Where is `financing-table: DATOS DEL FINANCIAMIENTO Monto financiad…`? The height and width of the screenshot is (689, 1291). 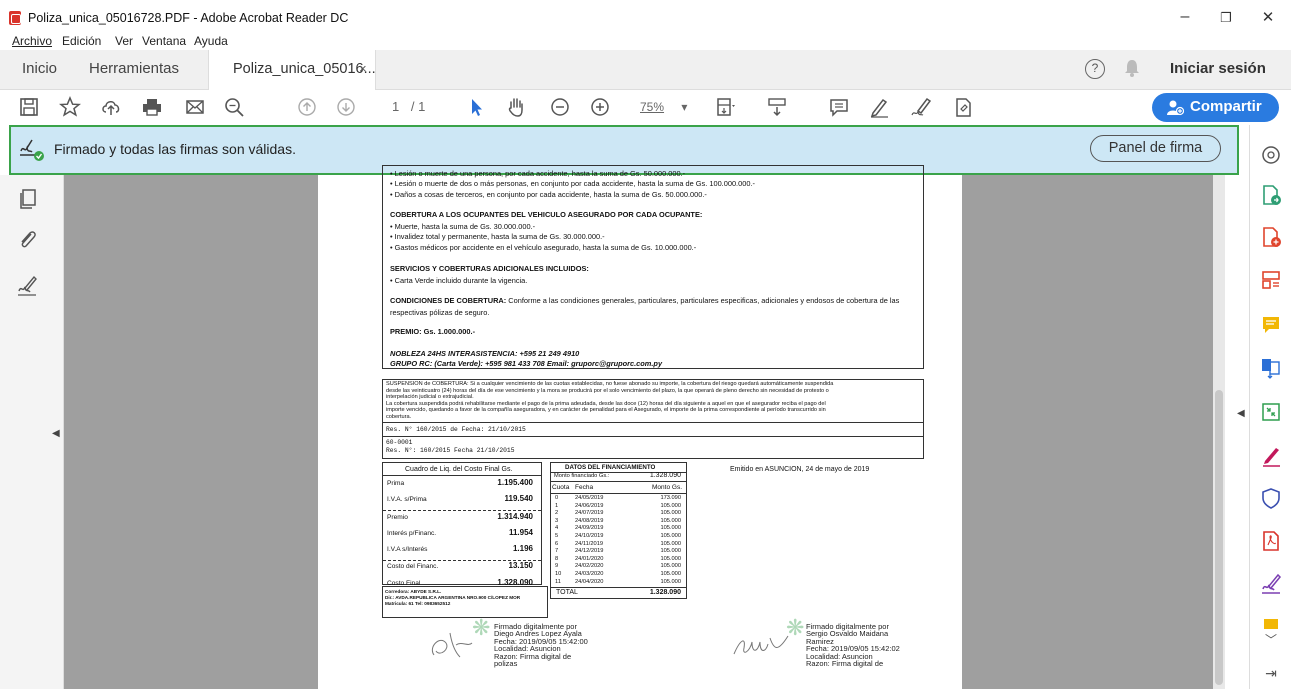
financing-table: DATOS DEL FINANCIAMIENTO Monto financiad… is located at coordinates (618, 530).